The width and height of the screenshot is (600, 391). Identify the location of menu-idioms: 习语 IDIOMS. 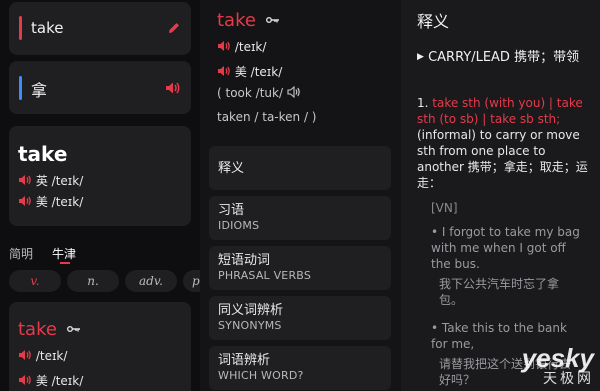
(300, 218).